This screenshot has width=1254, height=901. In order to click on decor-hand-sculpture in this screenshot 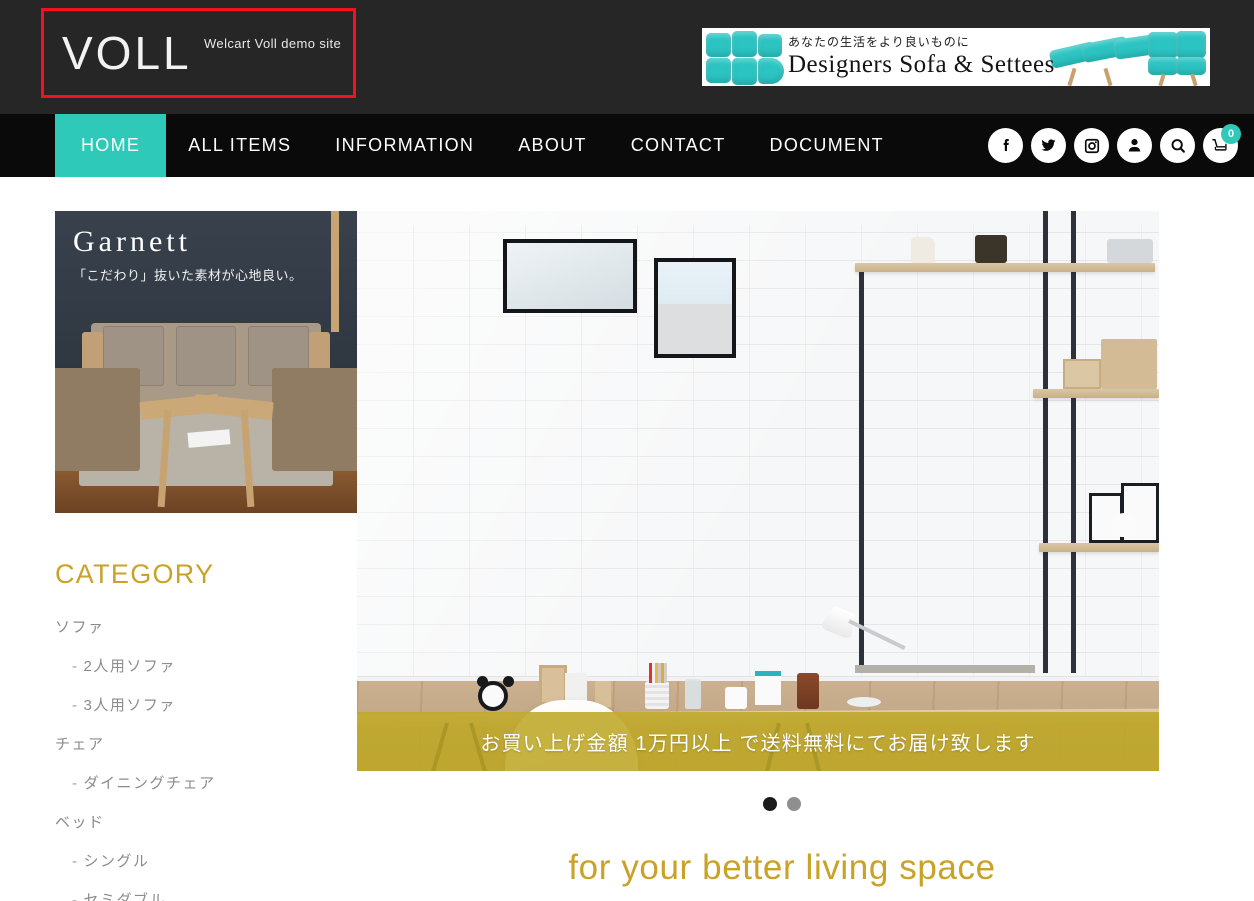, I will do `click(923, 250)`.